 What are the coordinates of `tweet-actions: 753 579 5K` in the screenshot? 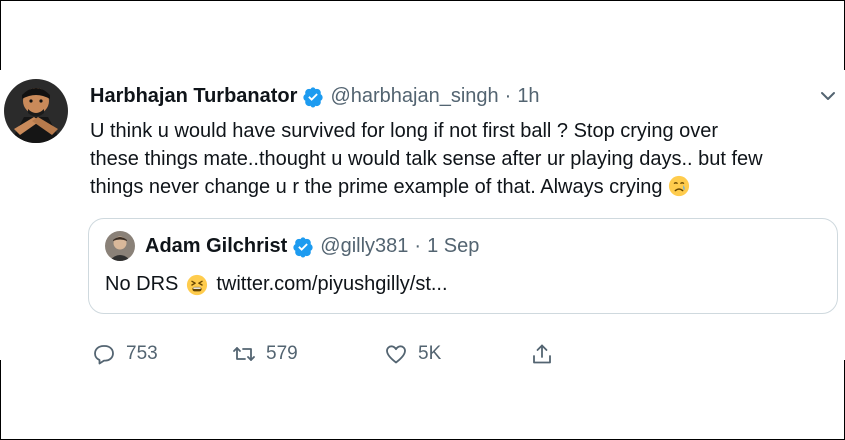 It's located at (328, 354).